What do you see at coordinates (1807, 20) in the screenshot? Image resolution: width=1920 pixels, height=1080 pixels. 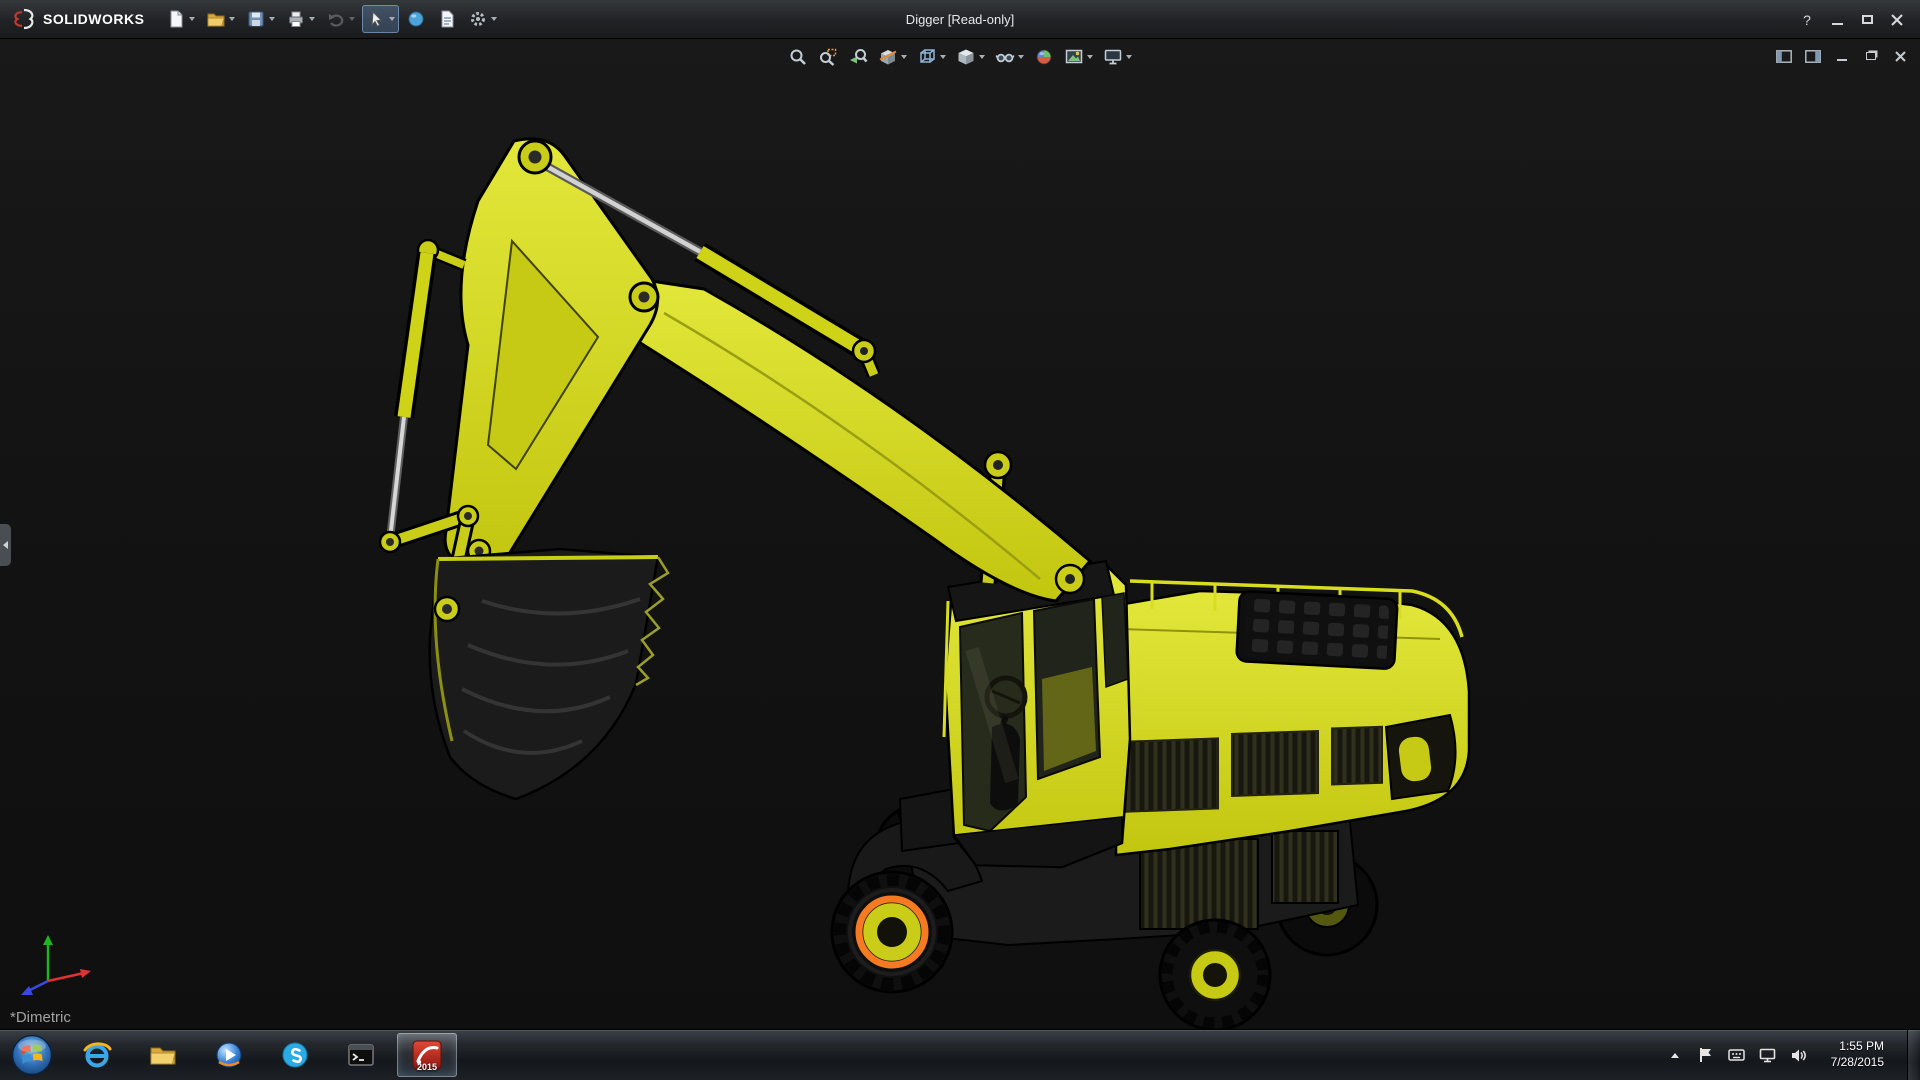 I see `help-button: ?` at bounding box center [1807, 20].